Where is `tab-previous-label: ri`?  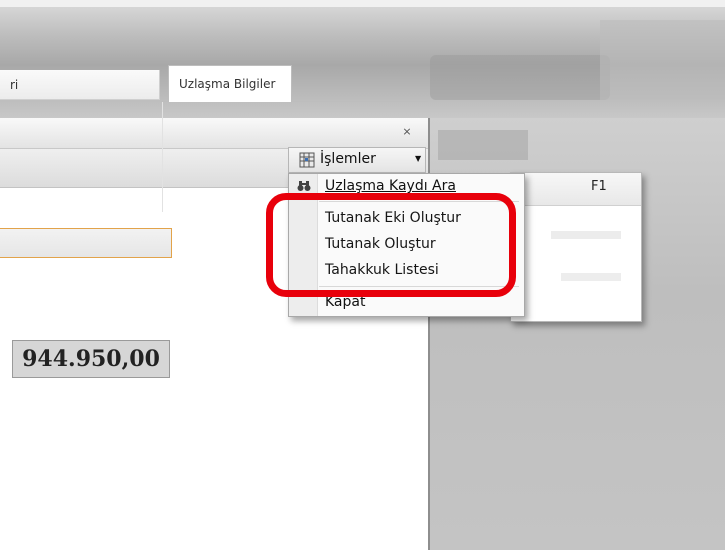
tab-previous-label: ri is located at coordinates (14, 85).